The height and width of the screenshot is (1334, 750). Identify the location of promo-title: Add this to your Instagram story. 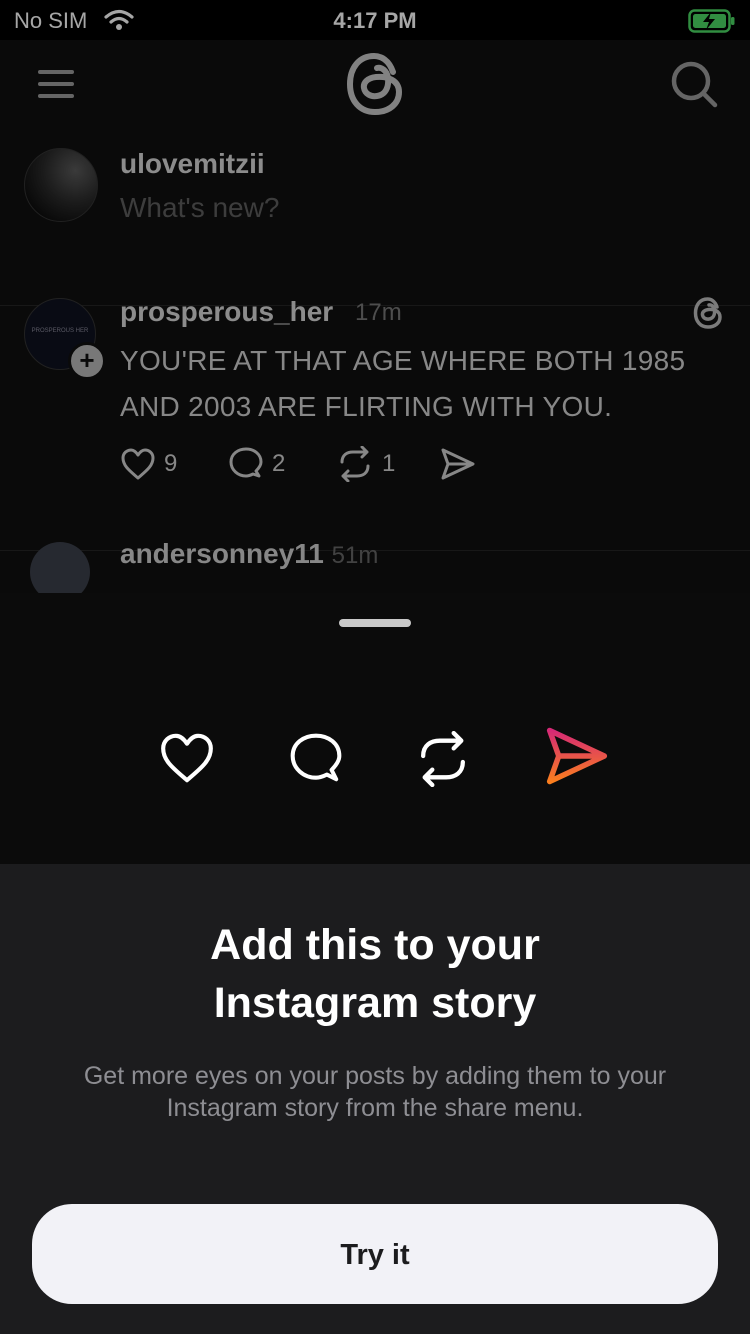
(375, 974).